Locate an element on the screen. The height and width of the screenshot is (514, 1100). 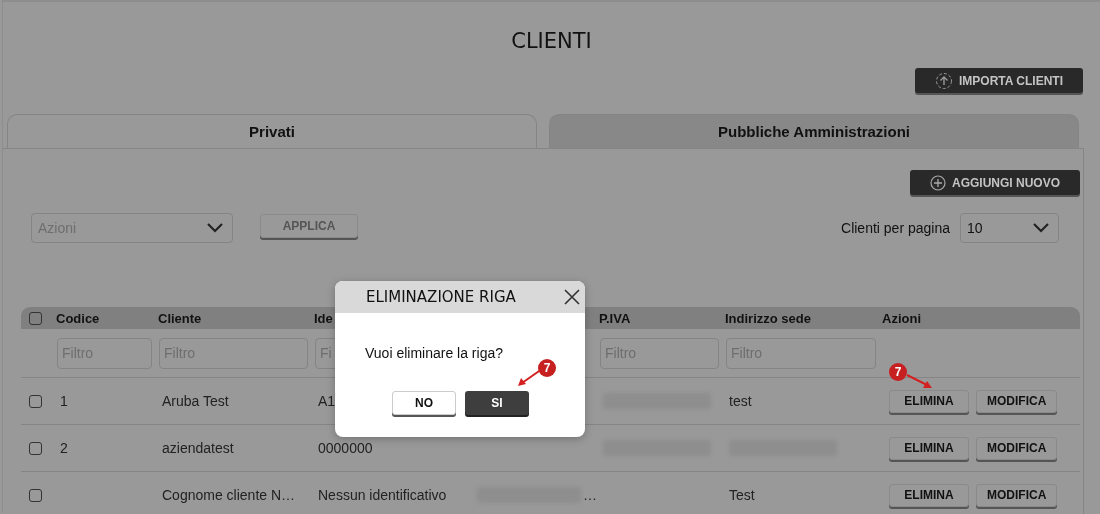
tab: Pubbliche Amministrazioni is located at coordinates (814, 131).